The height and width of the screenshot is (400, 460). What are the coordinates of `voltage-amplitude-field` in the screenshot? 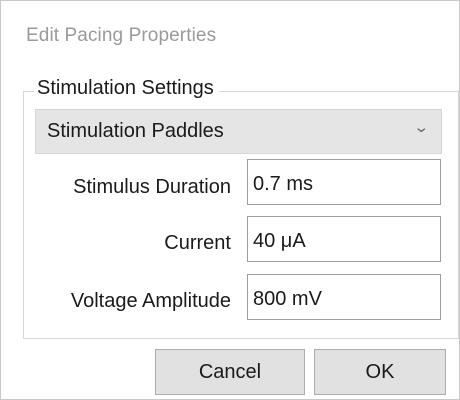 It's located at (344, 297).